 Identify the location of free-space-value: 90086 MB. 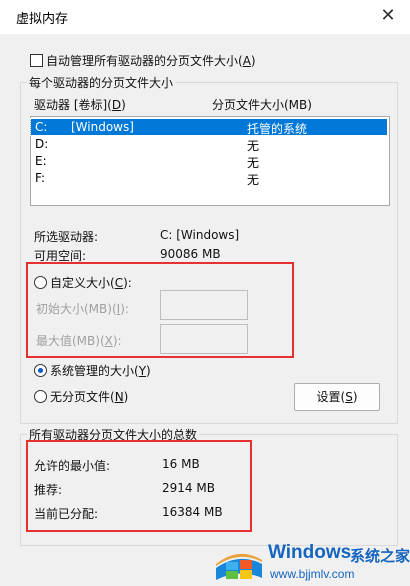
(190, 254).